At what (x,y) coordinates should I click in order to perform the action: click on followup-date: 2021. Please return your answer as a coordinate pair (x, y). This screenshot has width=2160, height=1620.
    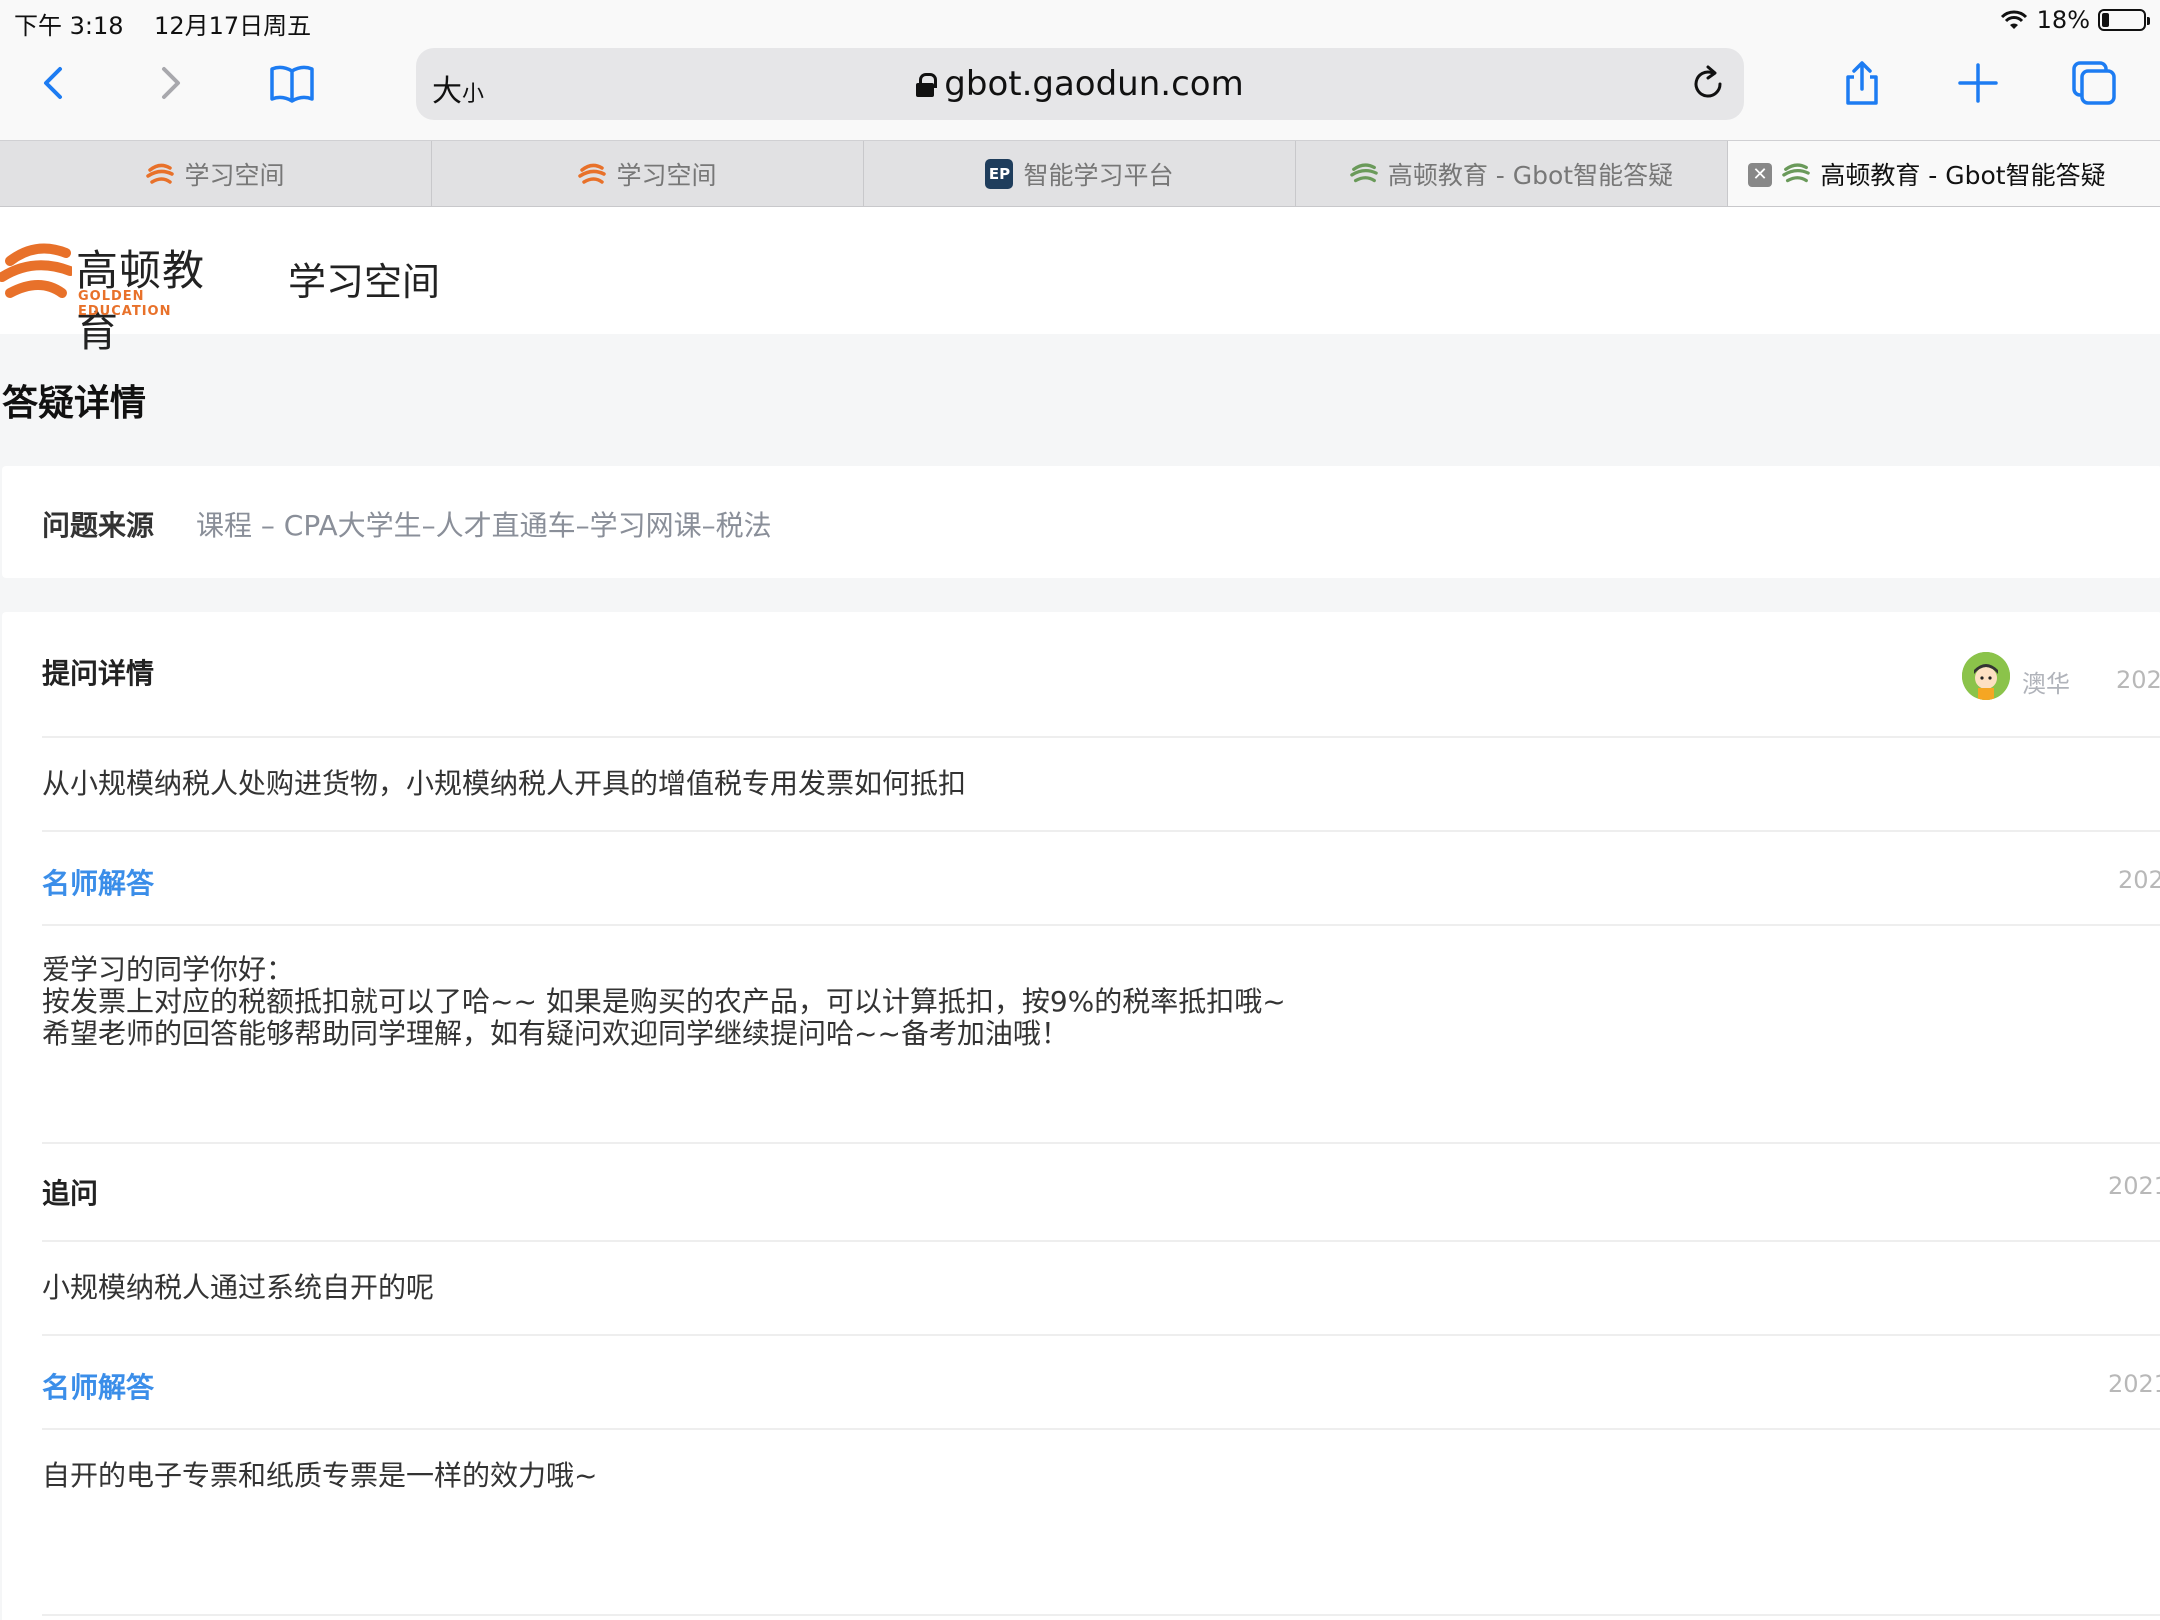
    Looking at the image, I should click on (2134, 1186).